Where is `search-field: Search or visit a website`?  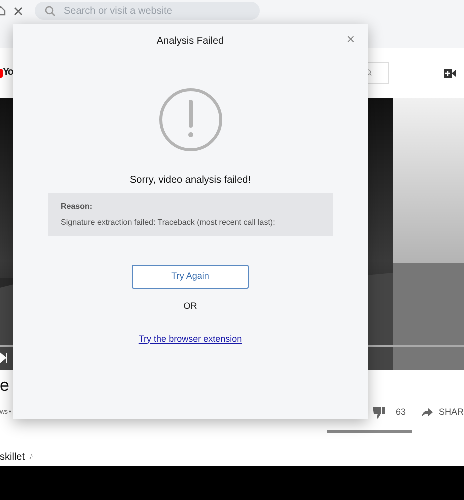 search-field: Search or visit a website is located at coordinates (147, 11).